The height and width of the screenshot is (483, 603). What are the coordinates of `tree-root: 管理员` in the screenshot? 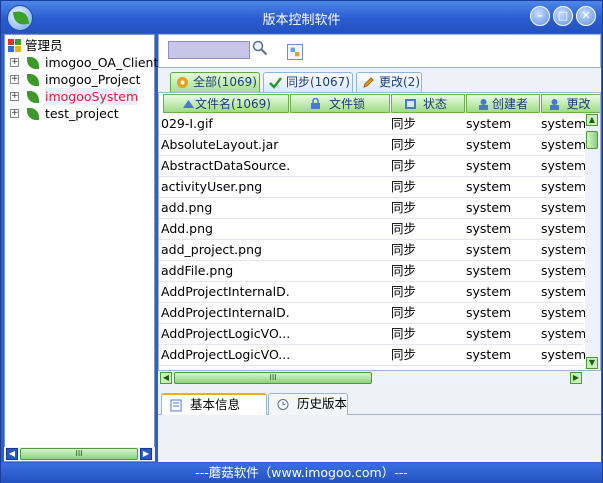 It's located at (79, 45).